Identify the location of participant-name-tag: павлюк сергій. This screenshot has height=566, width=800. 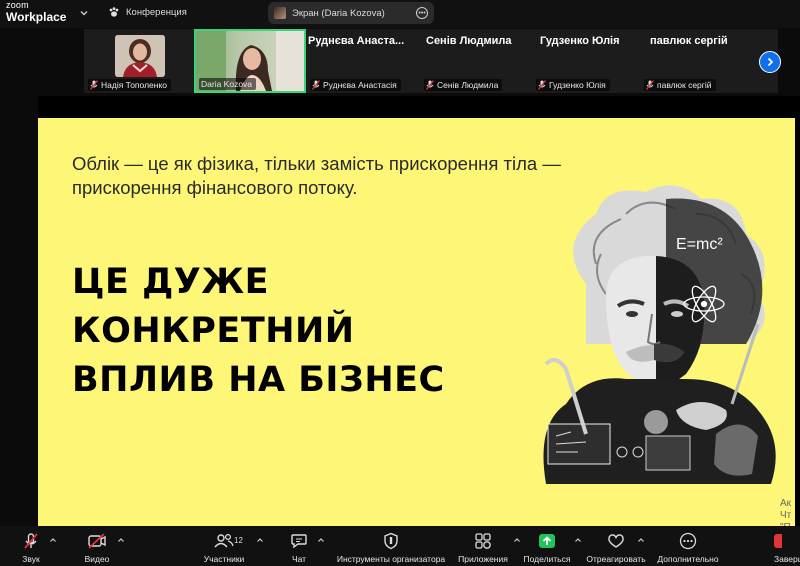
(680, 85).